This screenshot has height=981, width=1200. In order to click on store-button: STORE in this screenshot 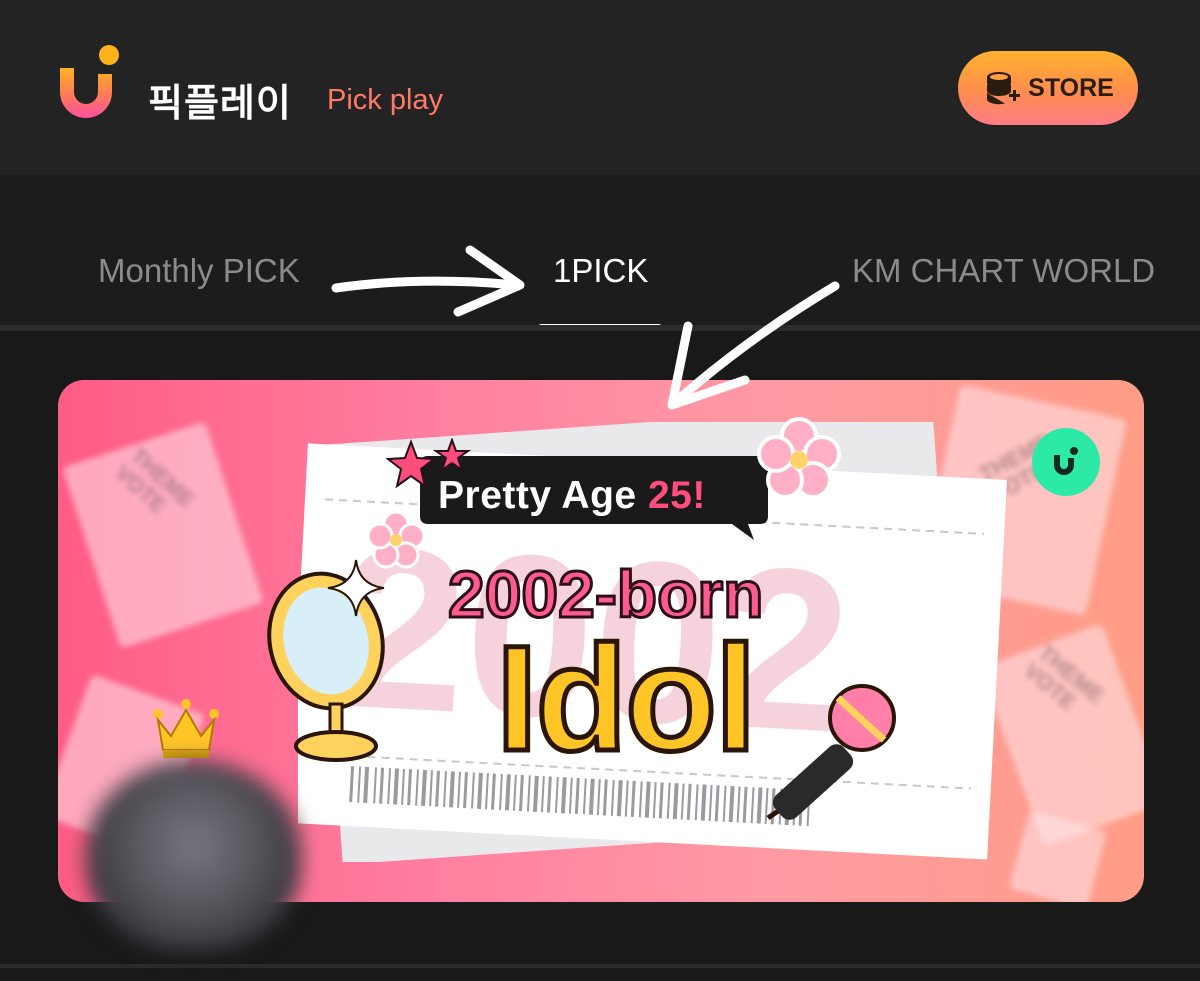, I will do `click(1048, 88)`.